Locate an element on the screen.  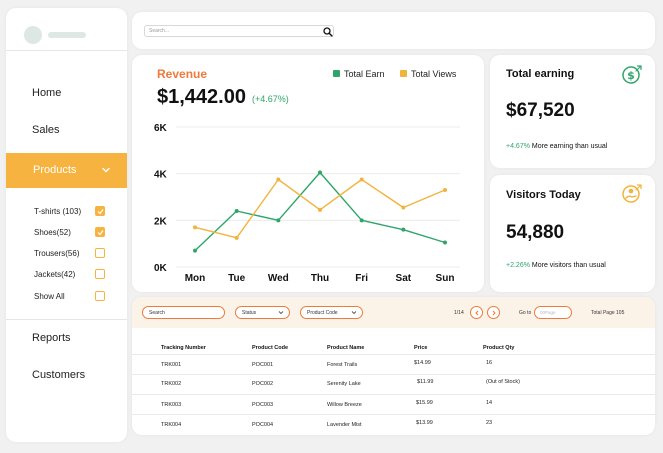
category-show-all-checkbox is located at coordinates (100, 296).